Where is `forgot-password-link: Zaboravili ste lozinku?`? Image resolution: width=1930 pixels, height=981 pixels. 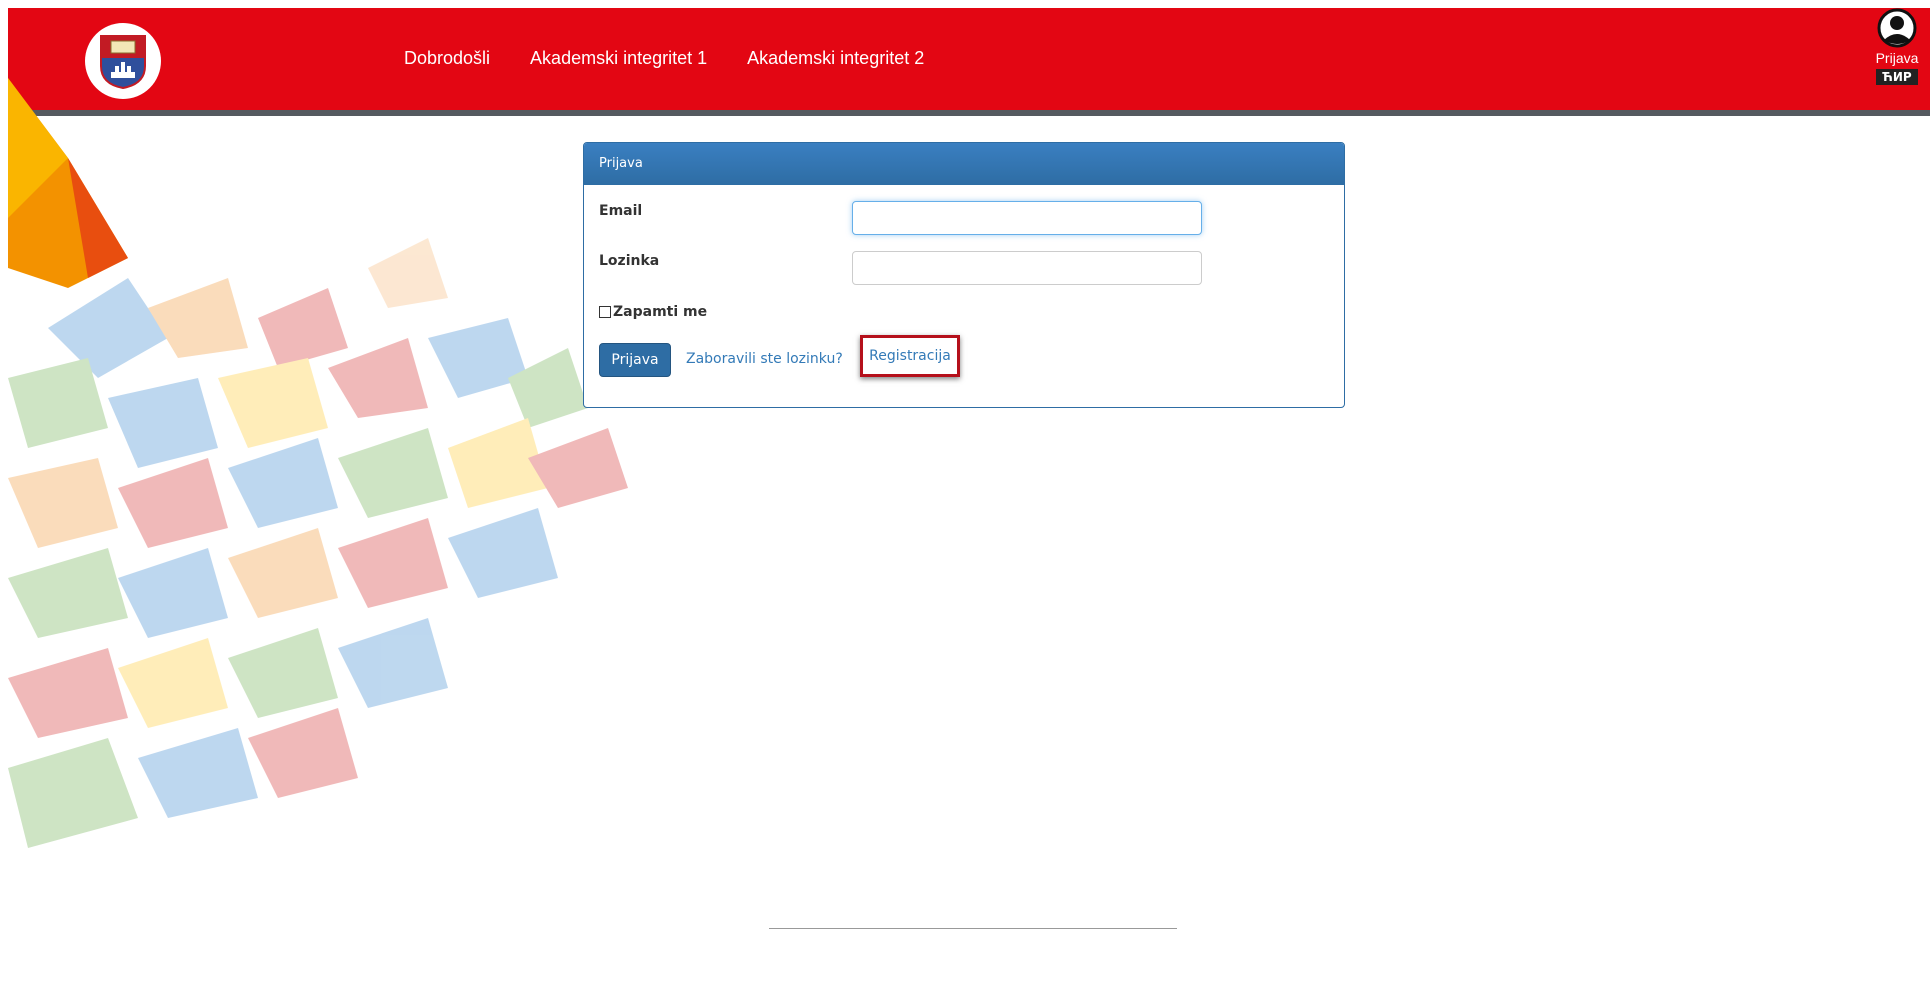 forgot-password-link: Zaboravili ste lozinku? is located at coordinates (764, 359).